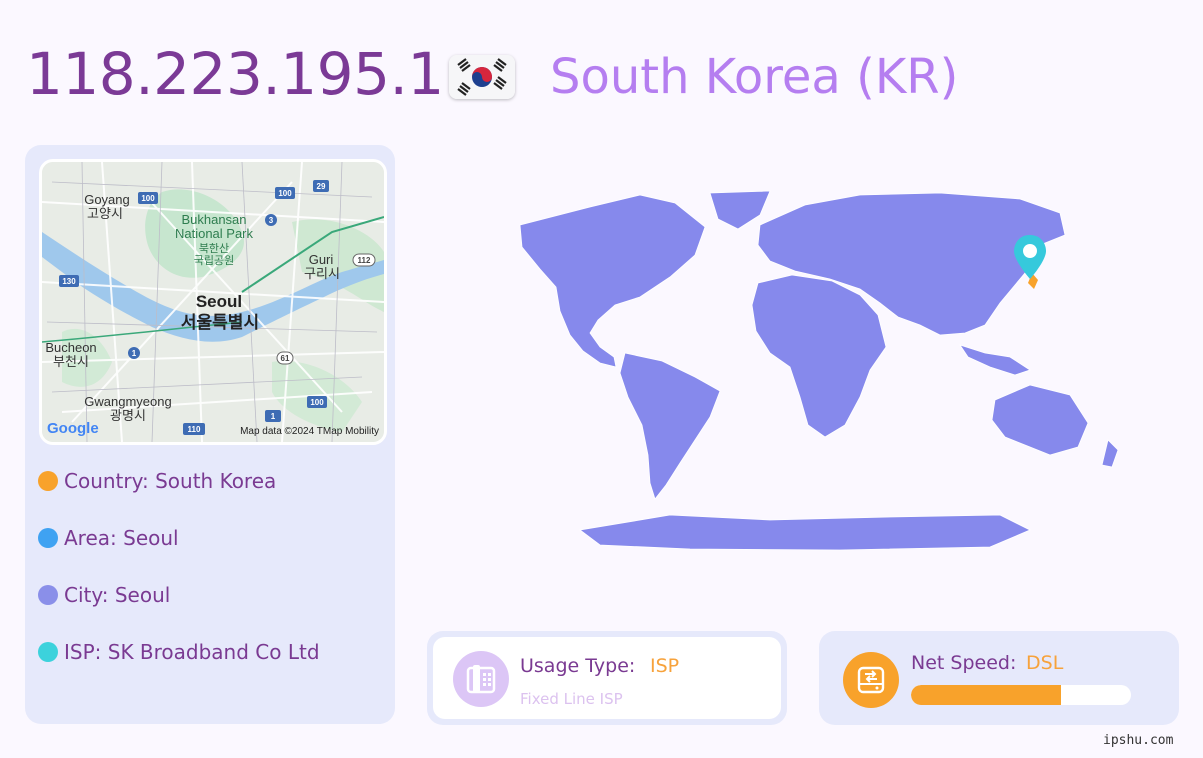 The width and height of the screenshot is (1203, 758). I want to click on route-shield-100-c: 100, so click(317, 402).